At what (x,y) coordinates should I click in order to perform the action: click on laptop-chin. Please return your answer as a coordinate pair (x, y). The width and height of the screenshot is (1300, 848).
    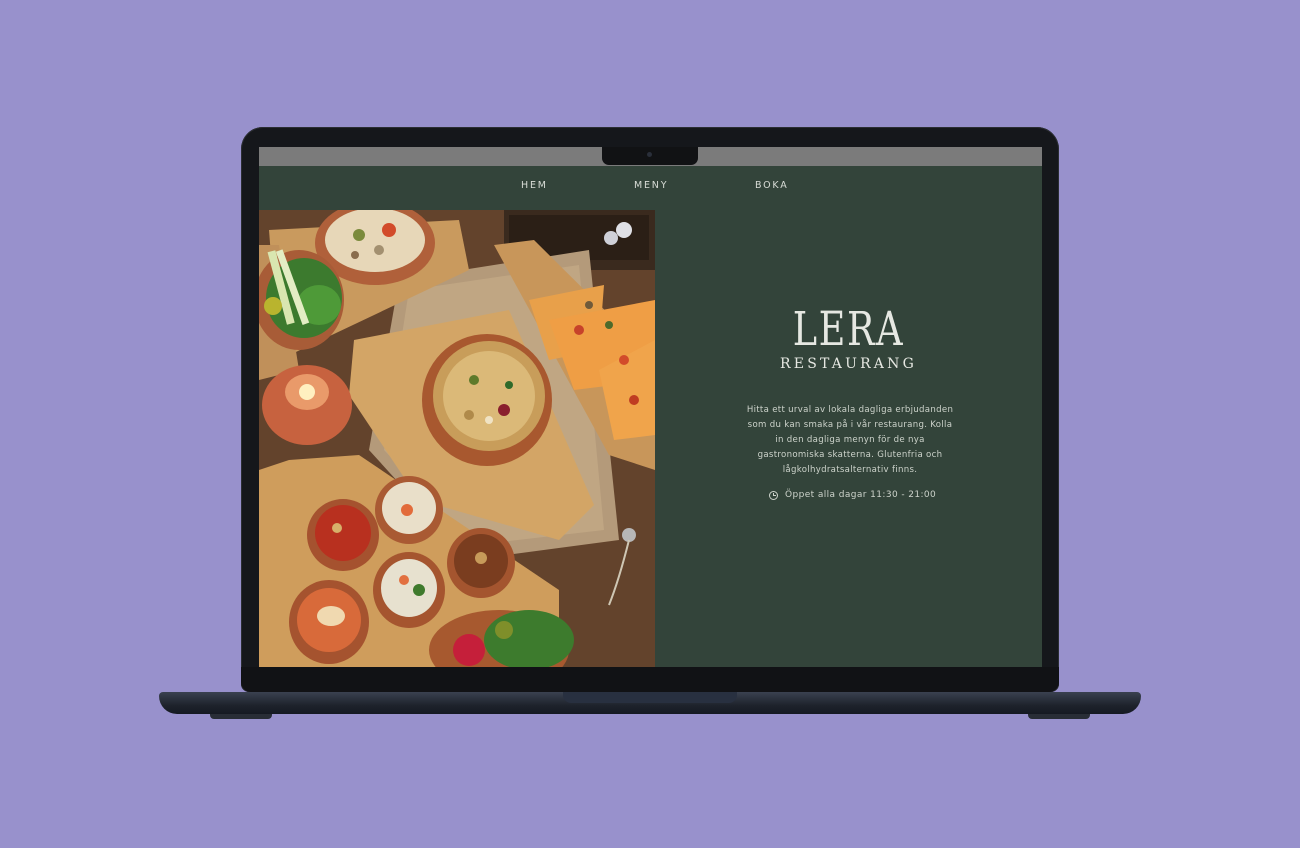
    Looking at the image, I should click on (650, 679).